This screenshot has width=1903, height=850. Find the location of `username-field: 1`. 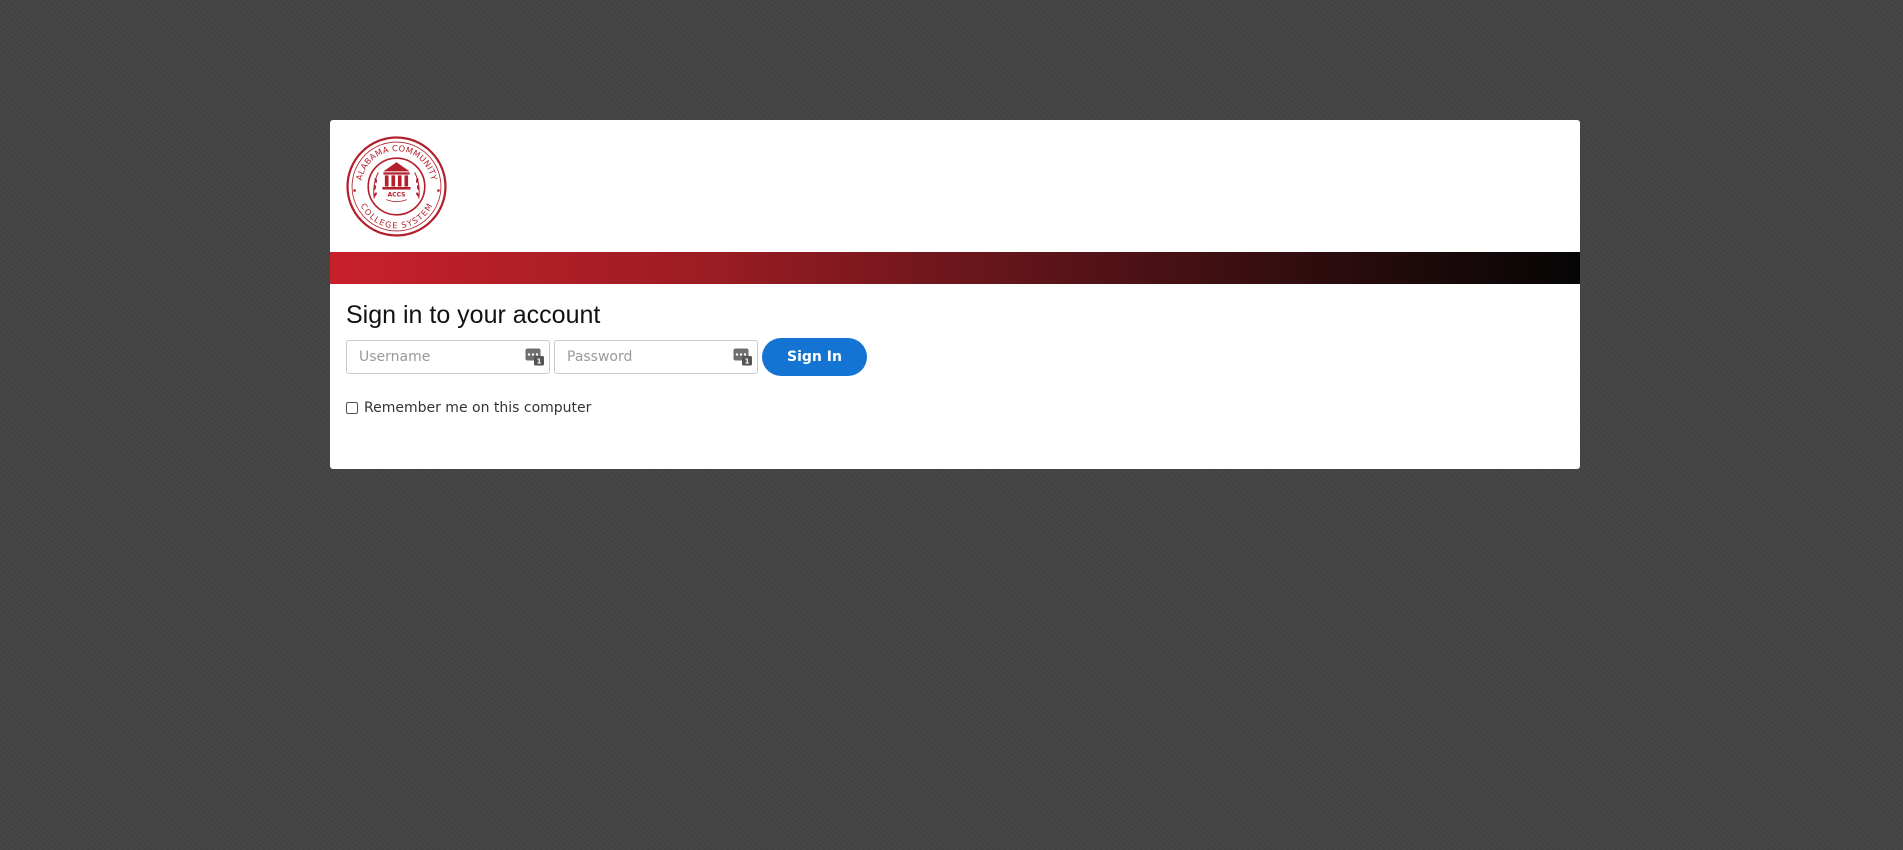

username-field: 1 is located at coordinates (448, 357).